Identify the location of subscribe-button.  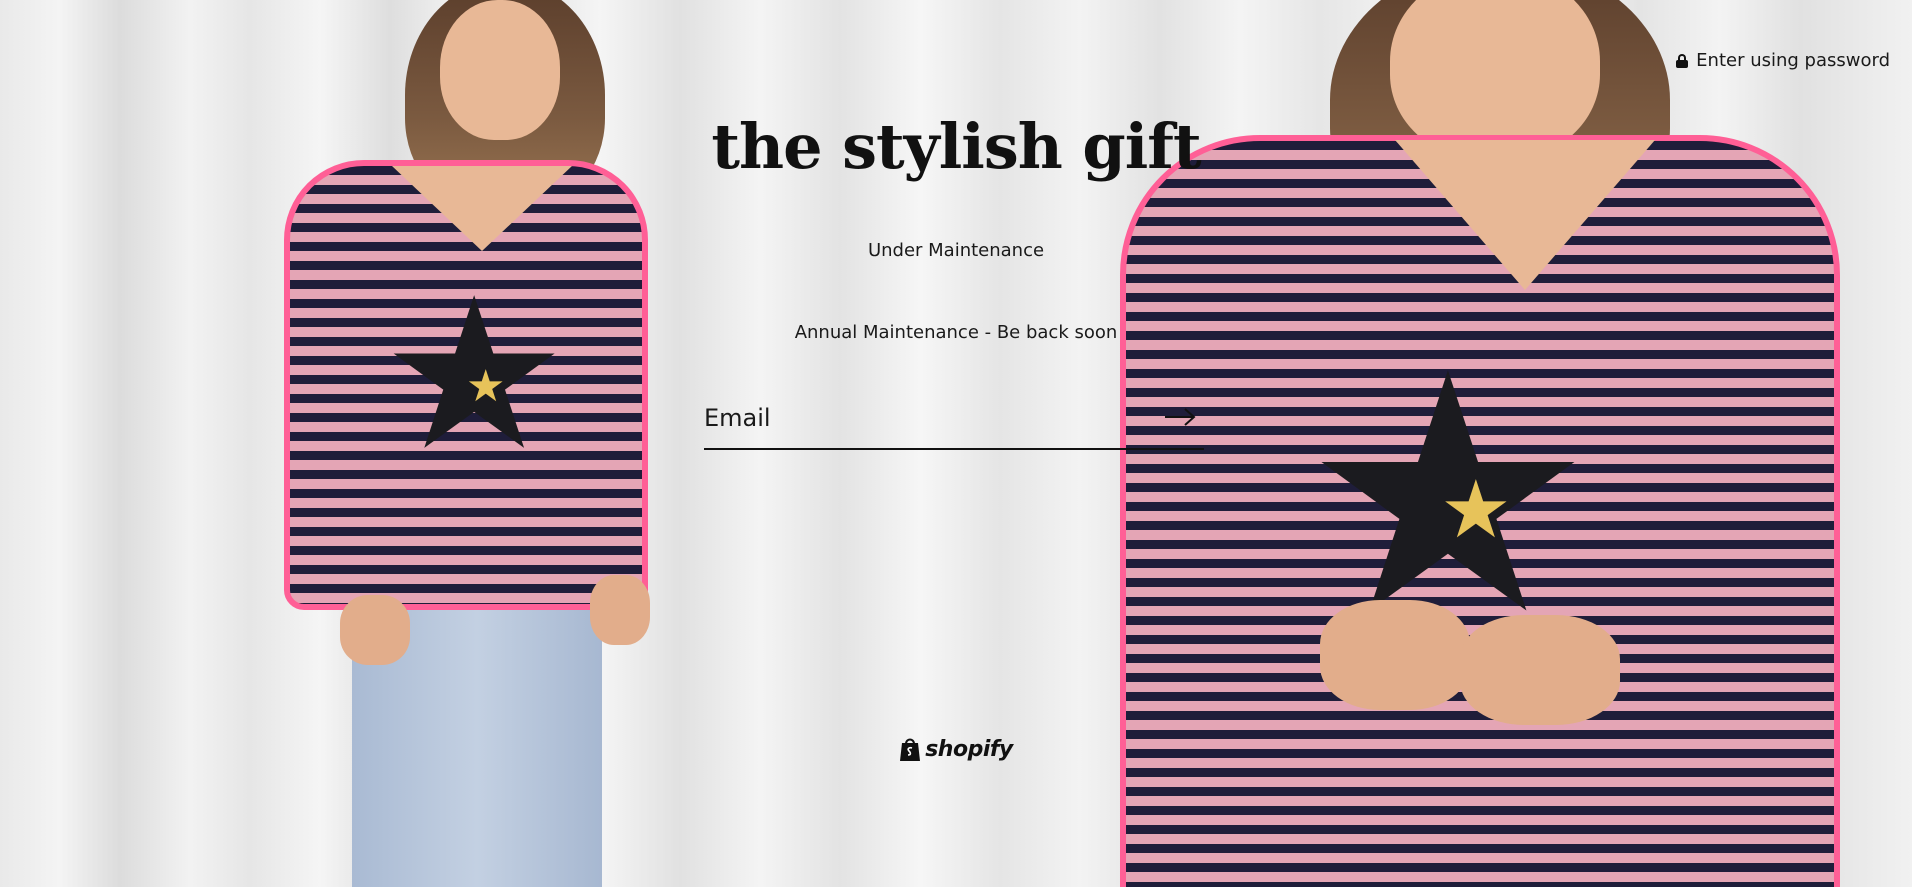
(1180, 418).